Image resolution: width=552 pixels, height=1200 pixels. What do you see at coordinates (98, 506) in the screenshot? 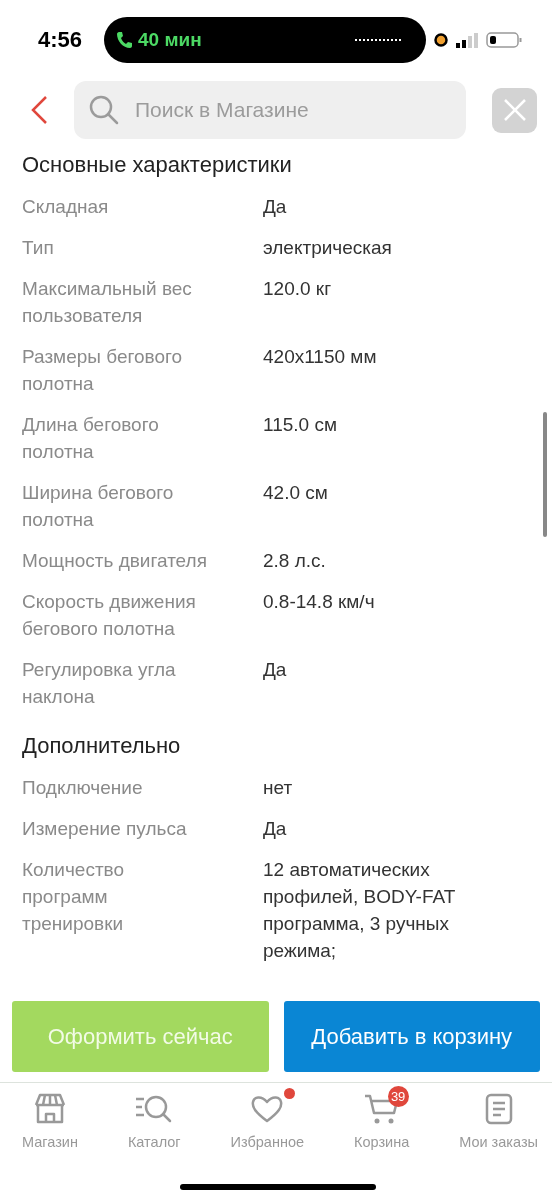
I see `spec-label: Ширина бегового полотна` at bounding box center [98, 506].